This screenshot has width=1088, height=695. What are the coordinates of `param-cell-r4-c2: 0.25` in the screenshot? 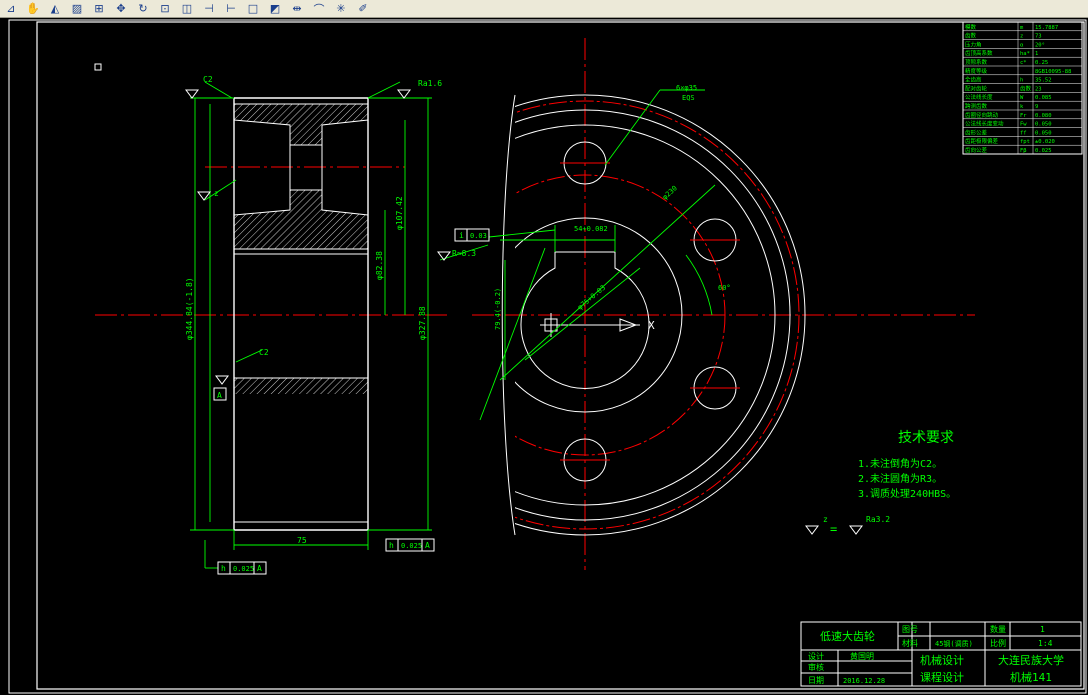 It's located at (1041, 63).